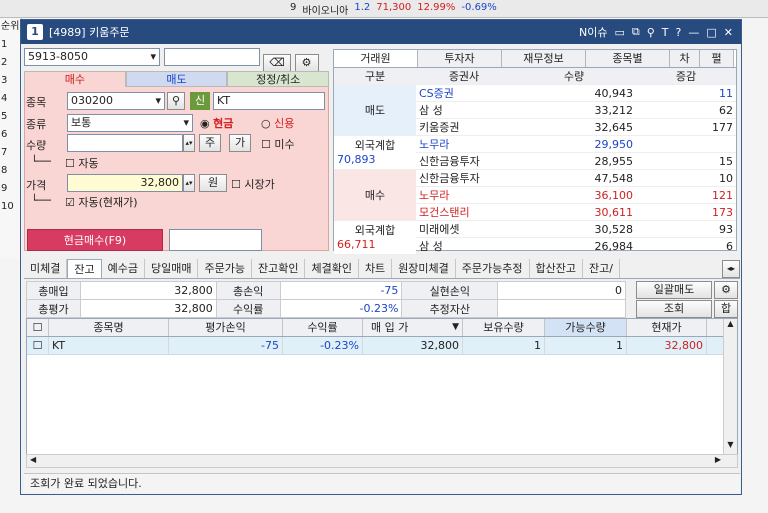  What do you see at coordinates (4, 62) in the screenshot?
I see `side-label: 2` at bounding box center [4, 62].